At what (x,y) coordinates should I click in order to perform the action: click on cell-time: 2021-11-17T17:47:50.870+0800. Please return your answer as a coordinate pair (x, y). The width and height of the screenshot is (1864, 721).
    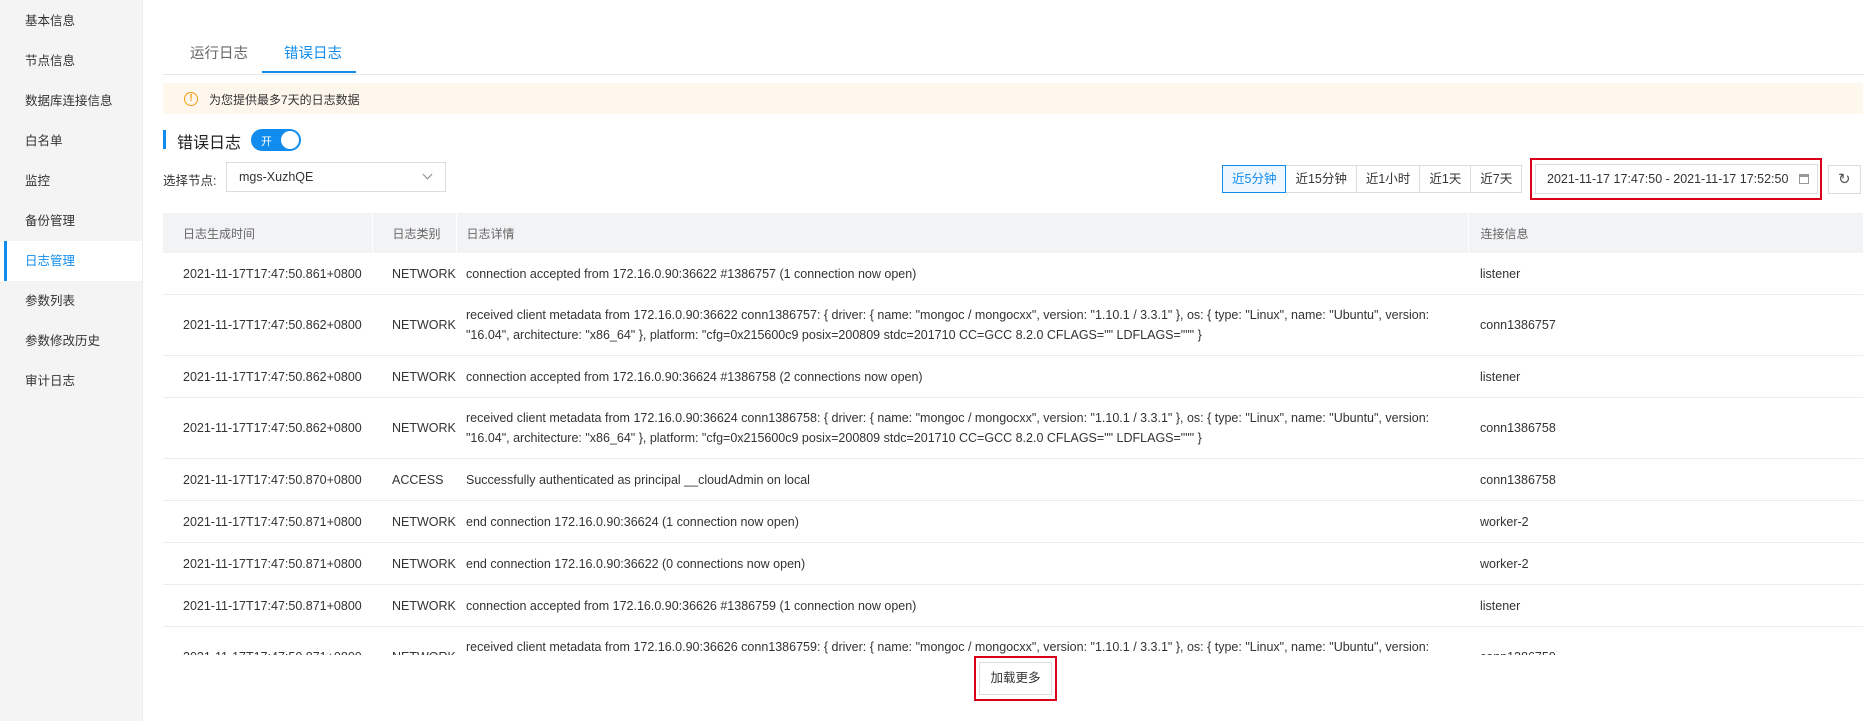
    Looking at the image, I should click on (267, 479).